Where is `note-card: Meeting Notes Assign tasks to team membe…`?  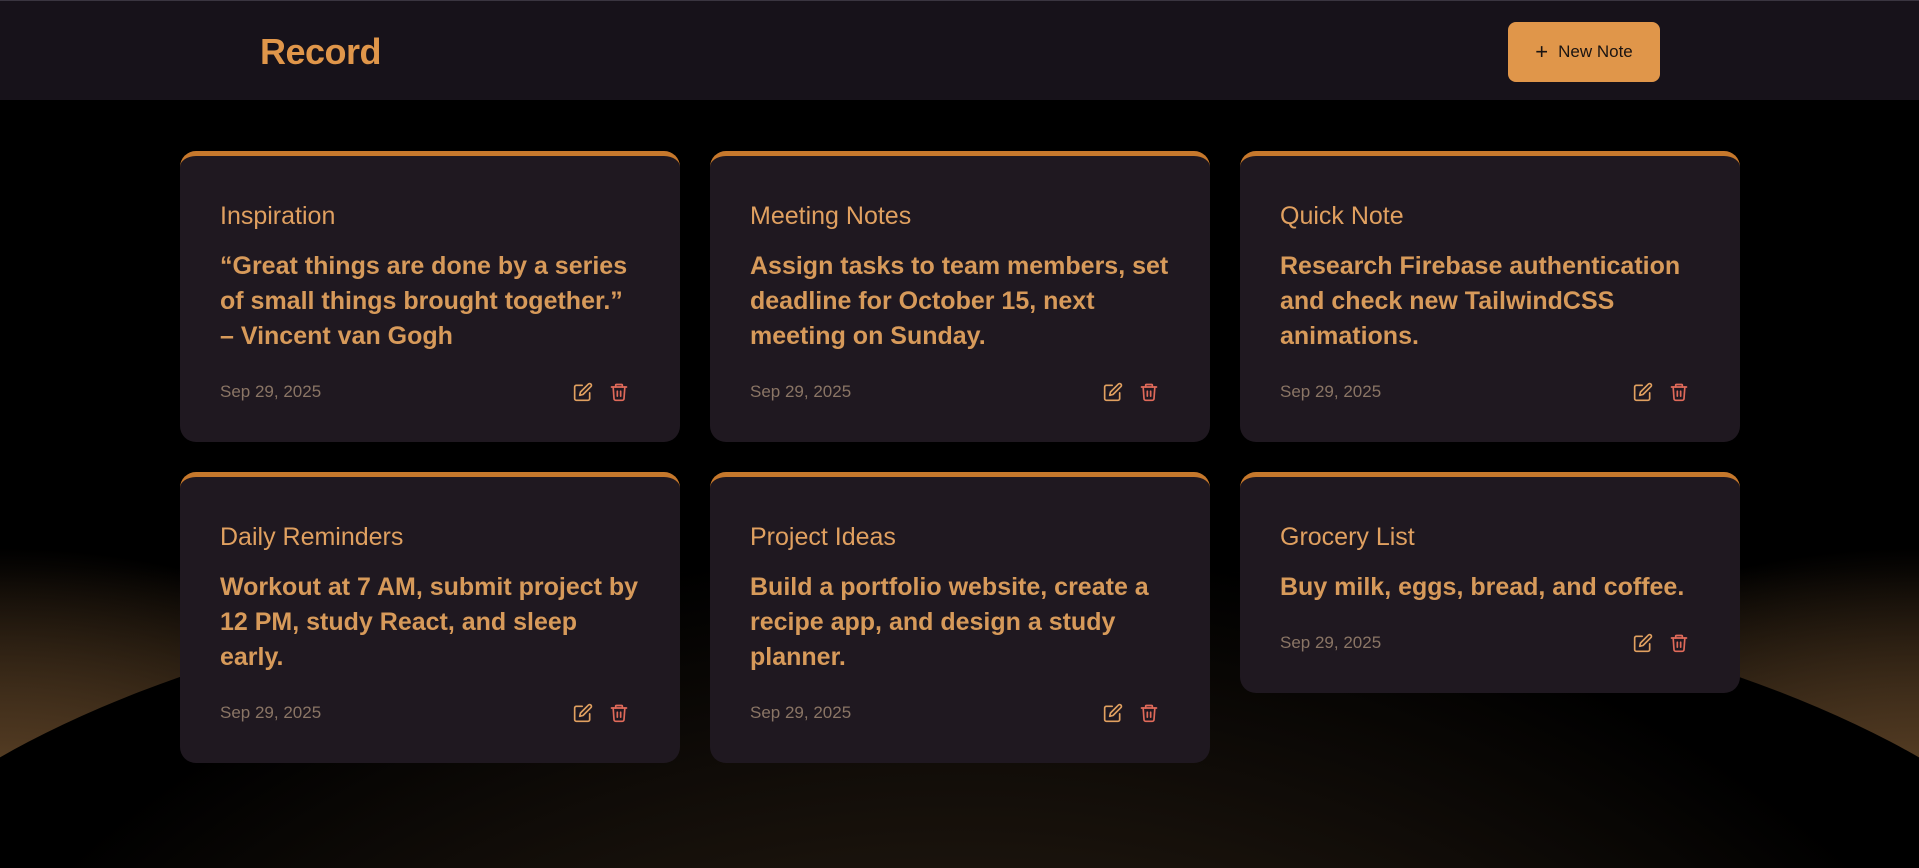 note-card: Meeting Notes Assign tasks to team membe… is located at coordinates (960, 296).